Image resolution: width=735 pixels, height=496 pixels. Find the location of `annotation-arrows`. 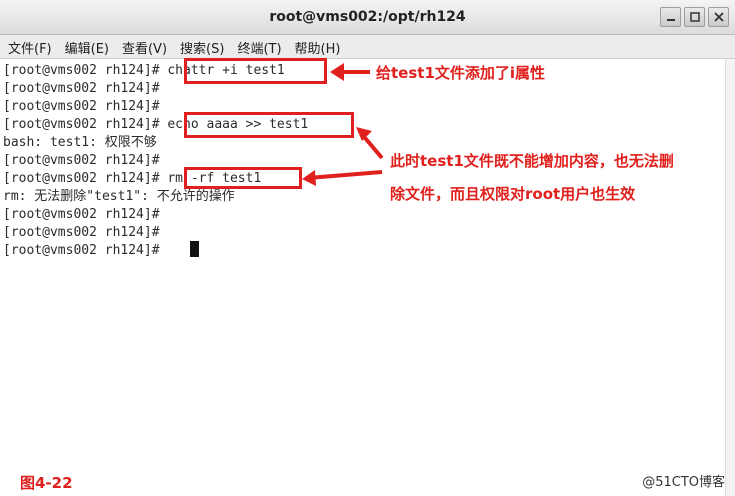

annotation-arrows is located at coordinates (343, 124).